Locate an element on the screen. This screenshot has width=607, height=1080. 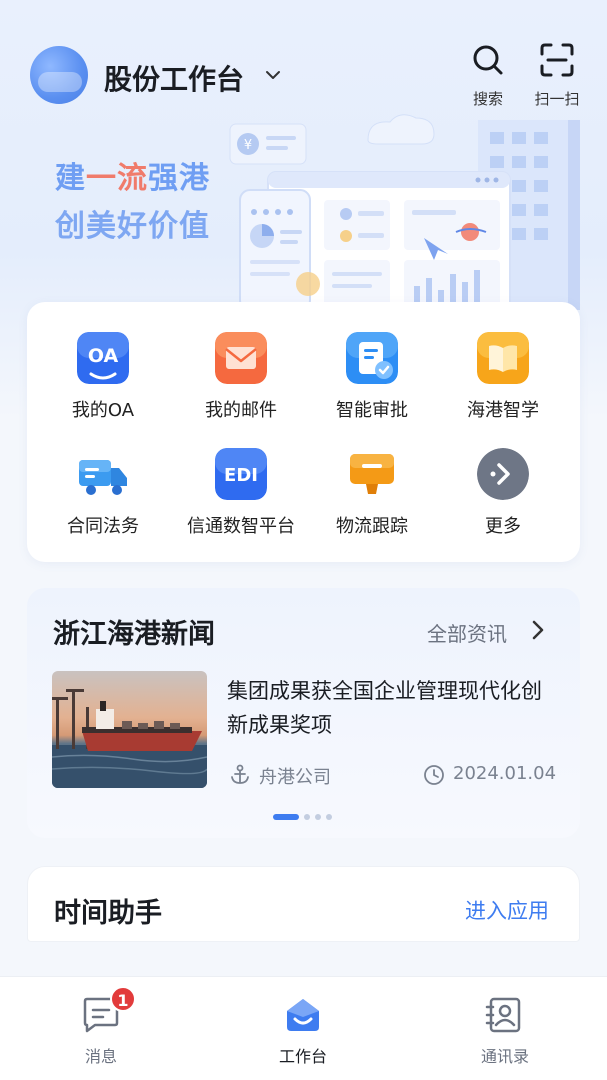
banner-slogan: 建一流强港 创美好价值 is located at coordinates (132, 203).